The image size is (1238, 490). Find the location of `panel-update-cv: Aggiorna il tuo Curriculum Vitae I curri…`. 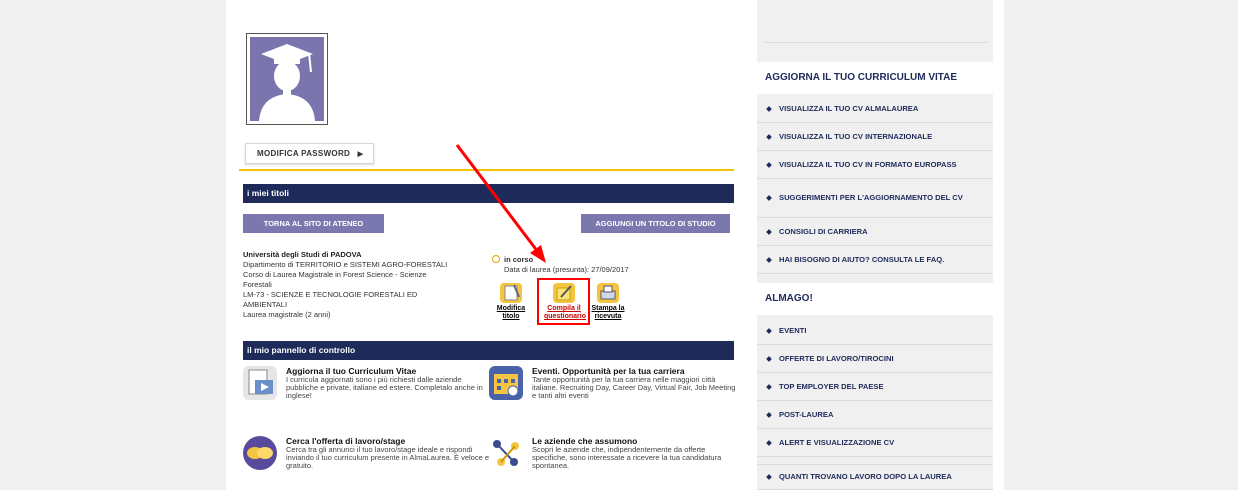

panel-update-cv: Aggiorna il tuo Curriculum Vitae I curri… is located at coordinates (363, 388).